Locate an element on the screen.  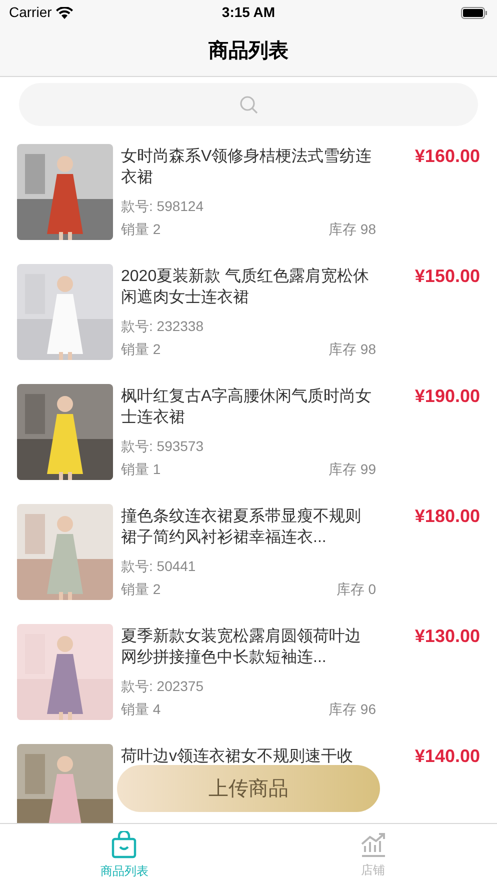
tab-bar-item: 店铺 is located at coordinates (372, 853).